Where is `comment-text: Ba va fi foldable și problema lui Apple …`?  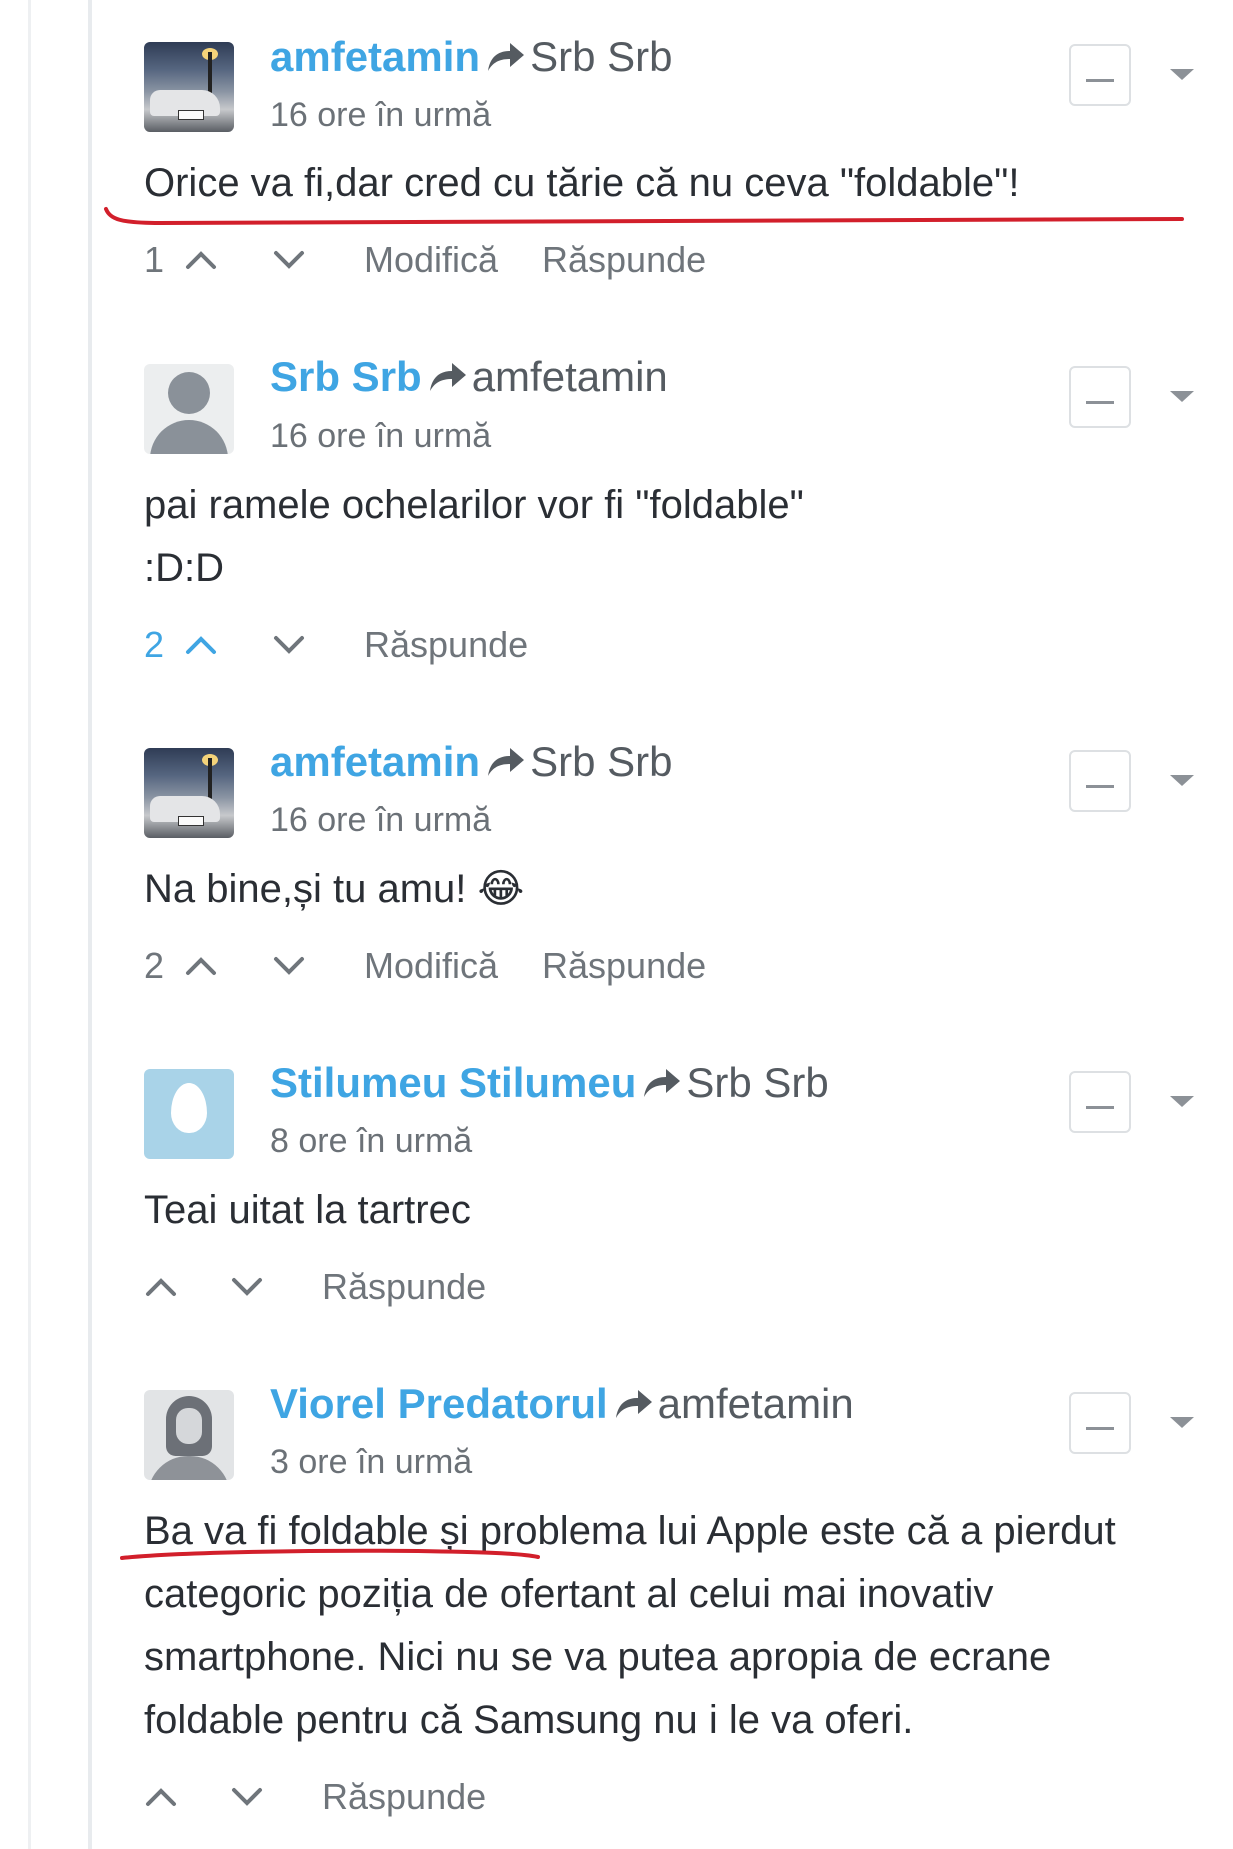 comment-text: Ba va fi foldable și problema lui Apple … is located at coordinates (630, 1625).